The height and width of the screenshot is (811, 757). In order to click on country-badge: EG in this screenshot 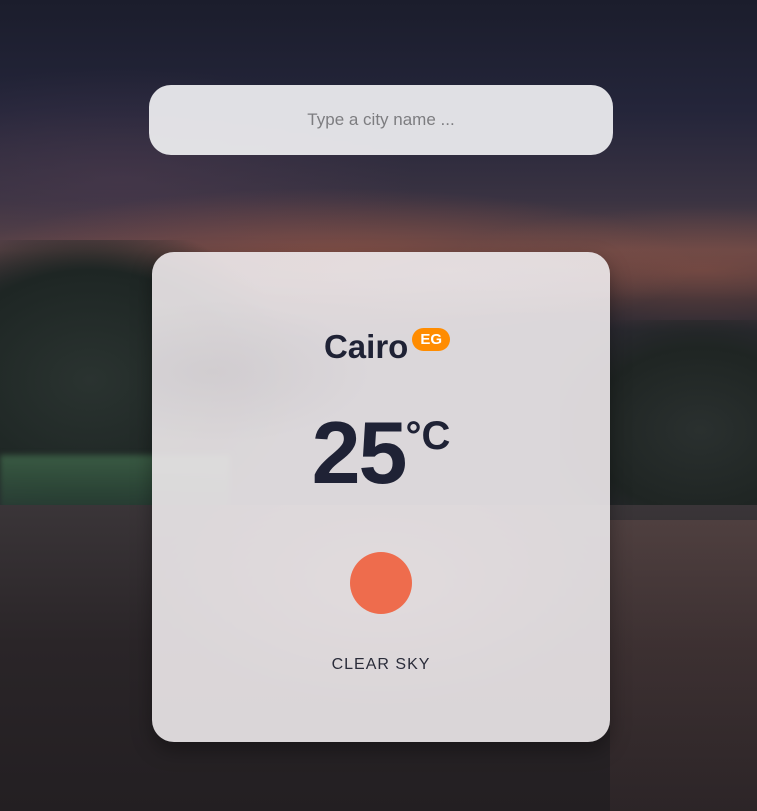, I will do `click(431, 339)`.